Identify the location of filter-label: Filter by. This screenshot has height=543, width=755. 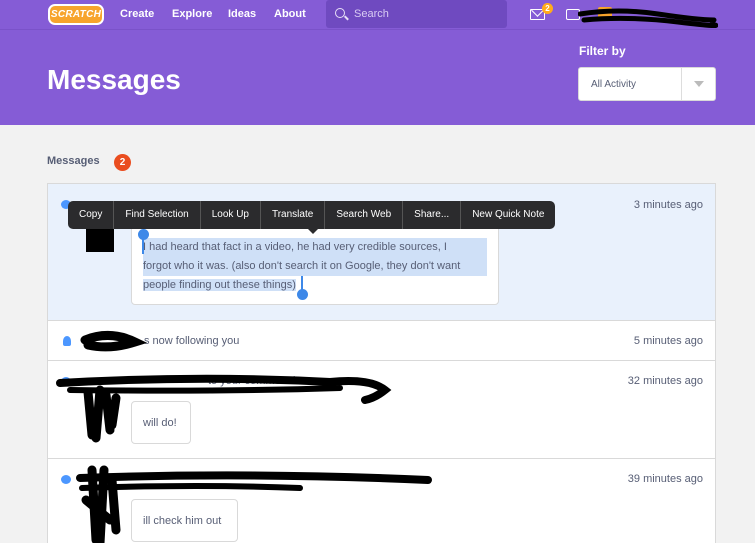
(602, 51).